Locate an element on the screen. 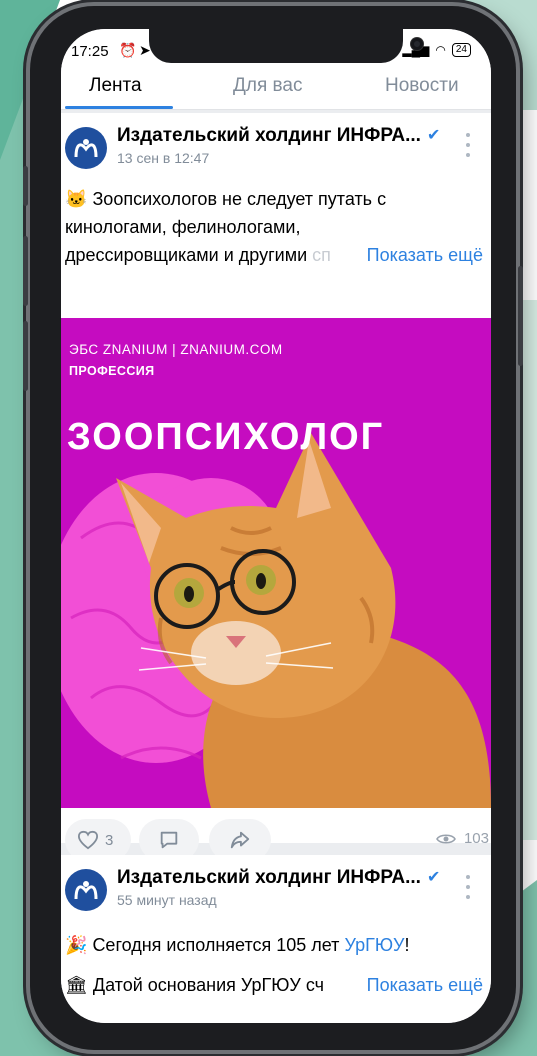  image-title: ЗООПСИХОЛОГ is located at coordinates (226, 437).